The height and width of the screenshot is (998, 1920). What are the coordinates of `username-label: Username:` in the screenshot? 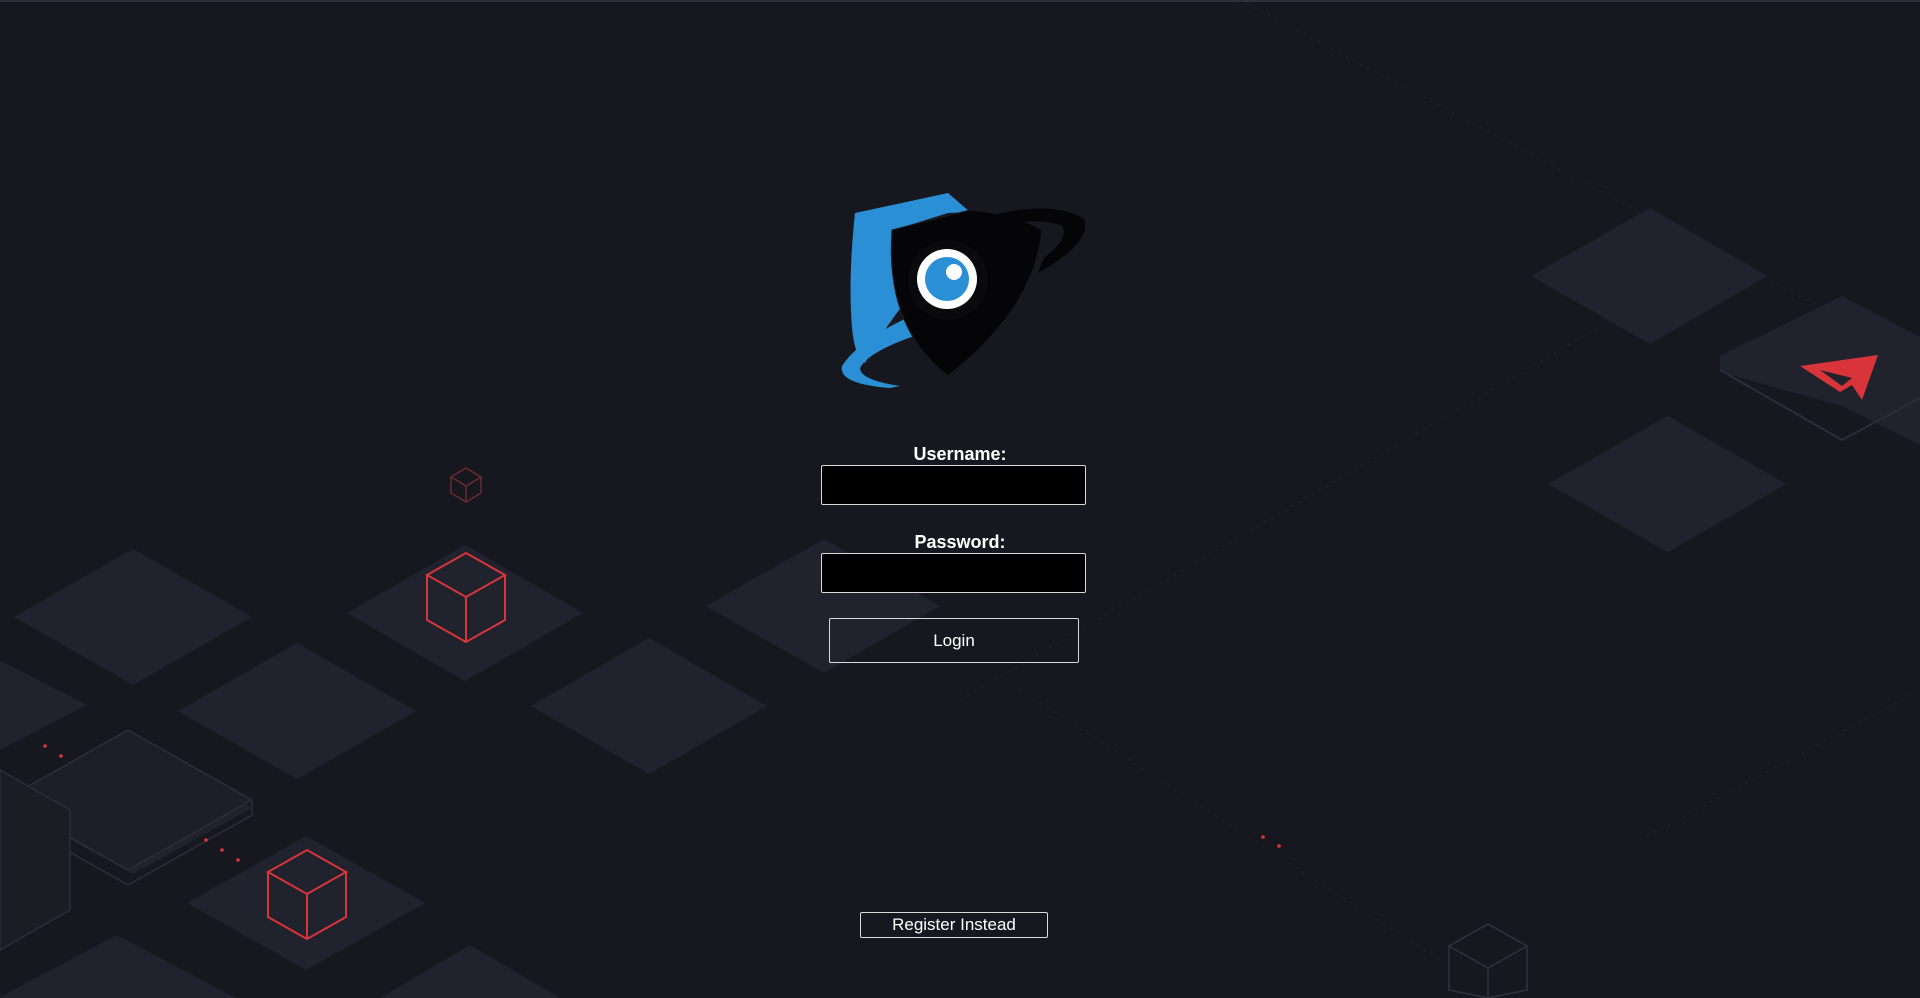 It's located at (960, 454).